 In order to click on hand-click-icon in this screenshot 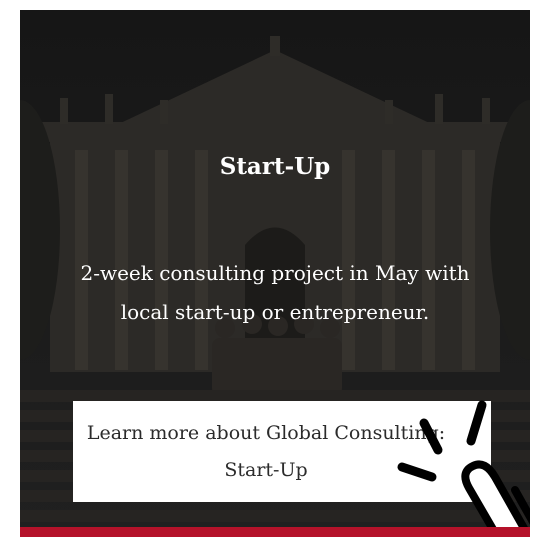, I will do `click(463, 468)`.